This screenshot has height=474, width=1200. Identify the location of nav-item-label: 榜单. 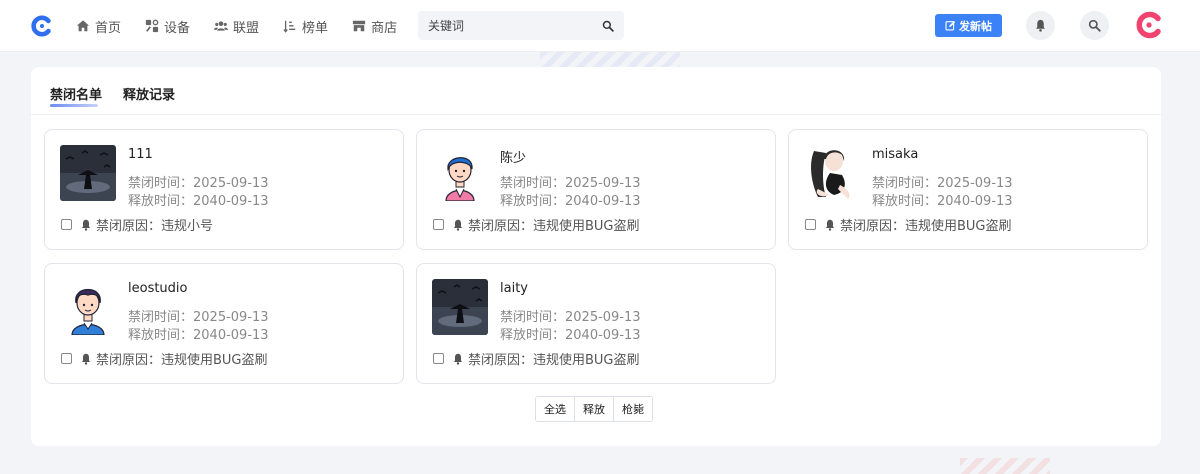
(315, 28).